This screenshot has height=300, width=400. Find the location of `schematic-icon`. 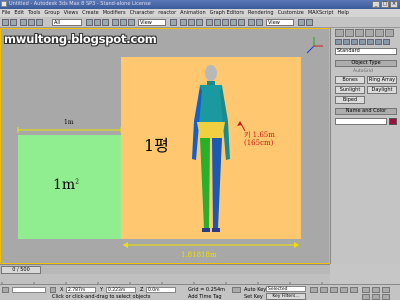

schematic-icon is located at coordinates (241, 22).